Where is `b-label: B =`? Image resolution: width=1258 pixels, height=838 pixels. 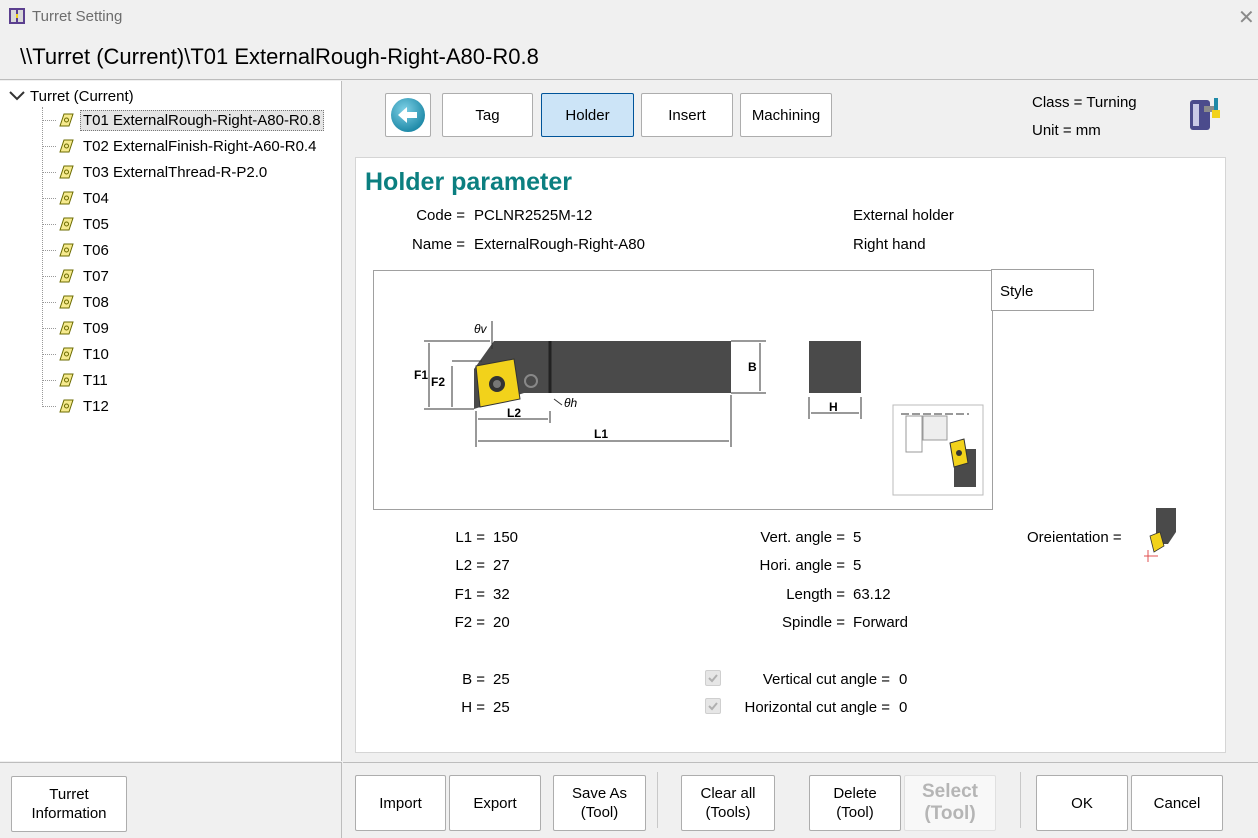 b-label: B = is located at coordinates (473, 679).